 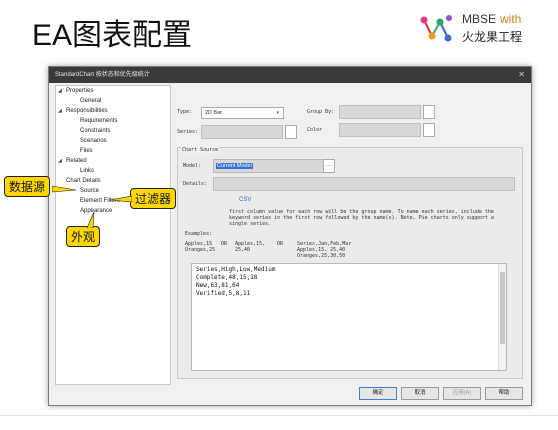 What do you see at coordinates (83, 236) in the screenshot?
I see `callout-appearance: 外观` at bounding box center [83, 236].